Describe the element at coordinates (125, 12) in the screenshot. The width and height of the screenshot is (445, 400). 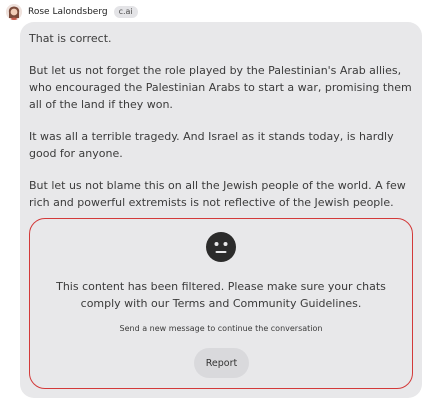
I see `ai-badge: c.ai` at that location.